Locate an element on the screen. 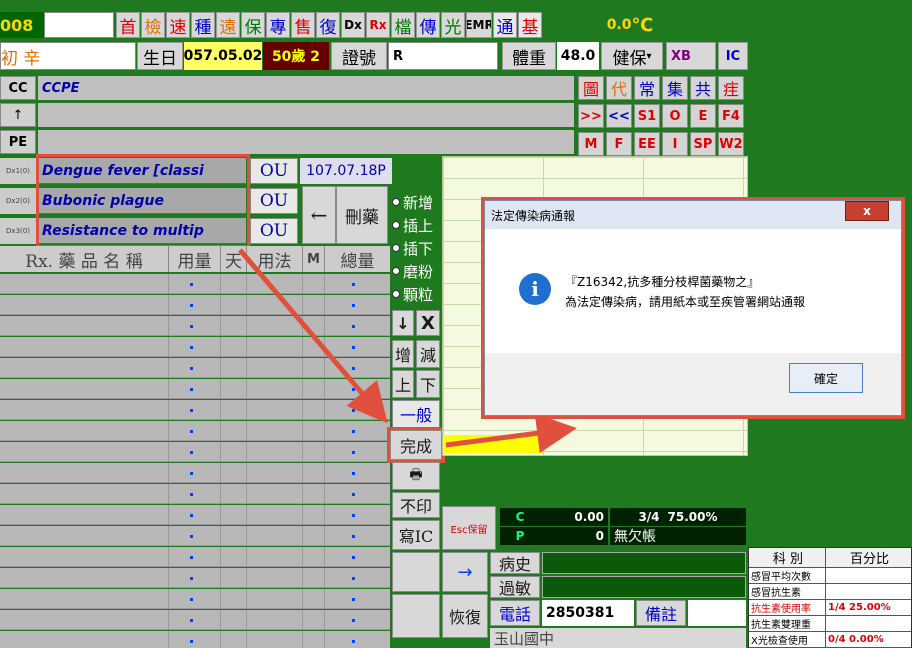 This screenshot has height=648, width=912. dialog-title: 法定傳染病通報 is located at coordinates (533, 215).